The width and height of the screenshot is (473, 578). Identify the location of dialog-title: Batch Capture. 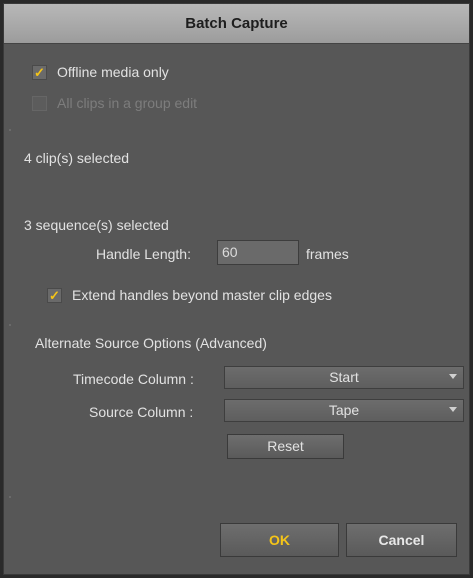
(236, 24).